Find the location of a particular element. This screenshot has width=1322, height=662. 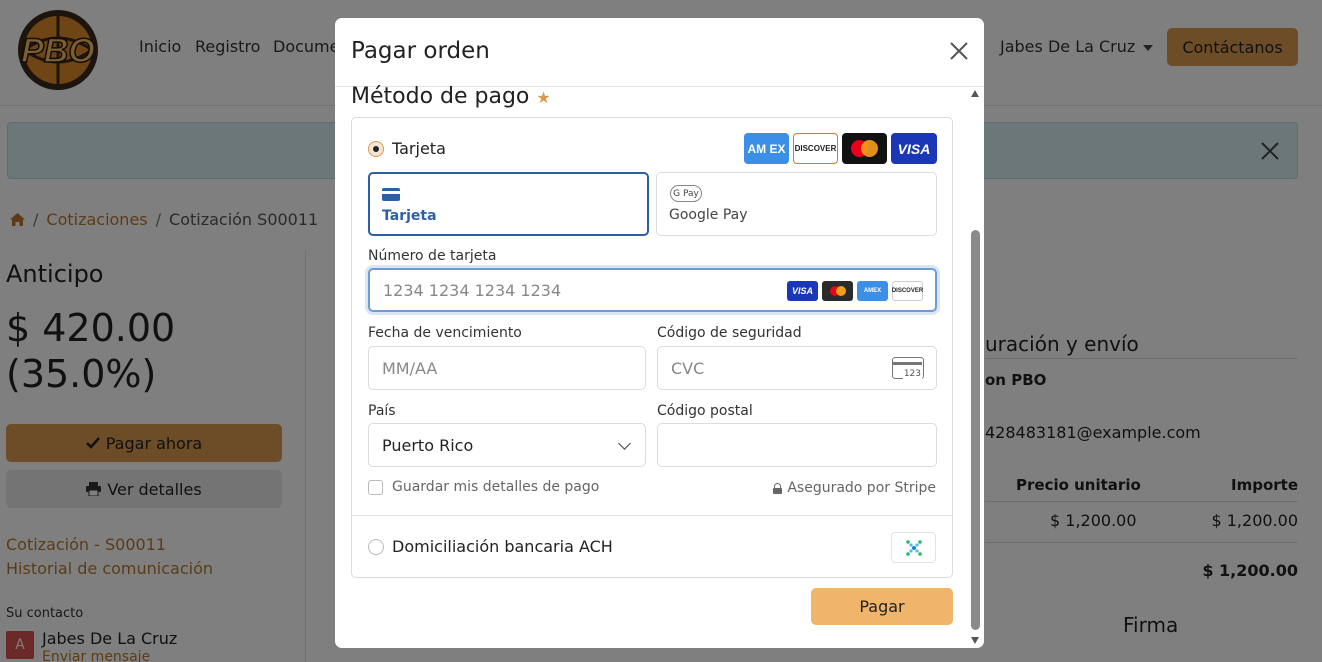

close-icon is located at coordinates (959, 51).